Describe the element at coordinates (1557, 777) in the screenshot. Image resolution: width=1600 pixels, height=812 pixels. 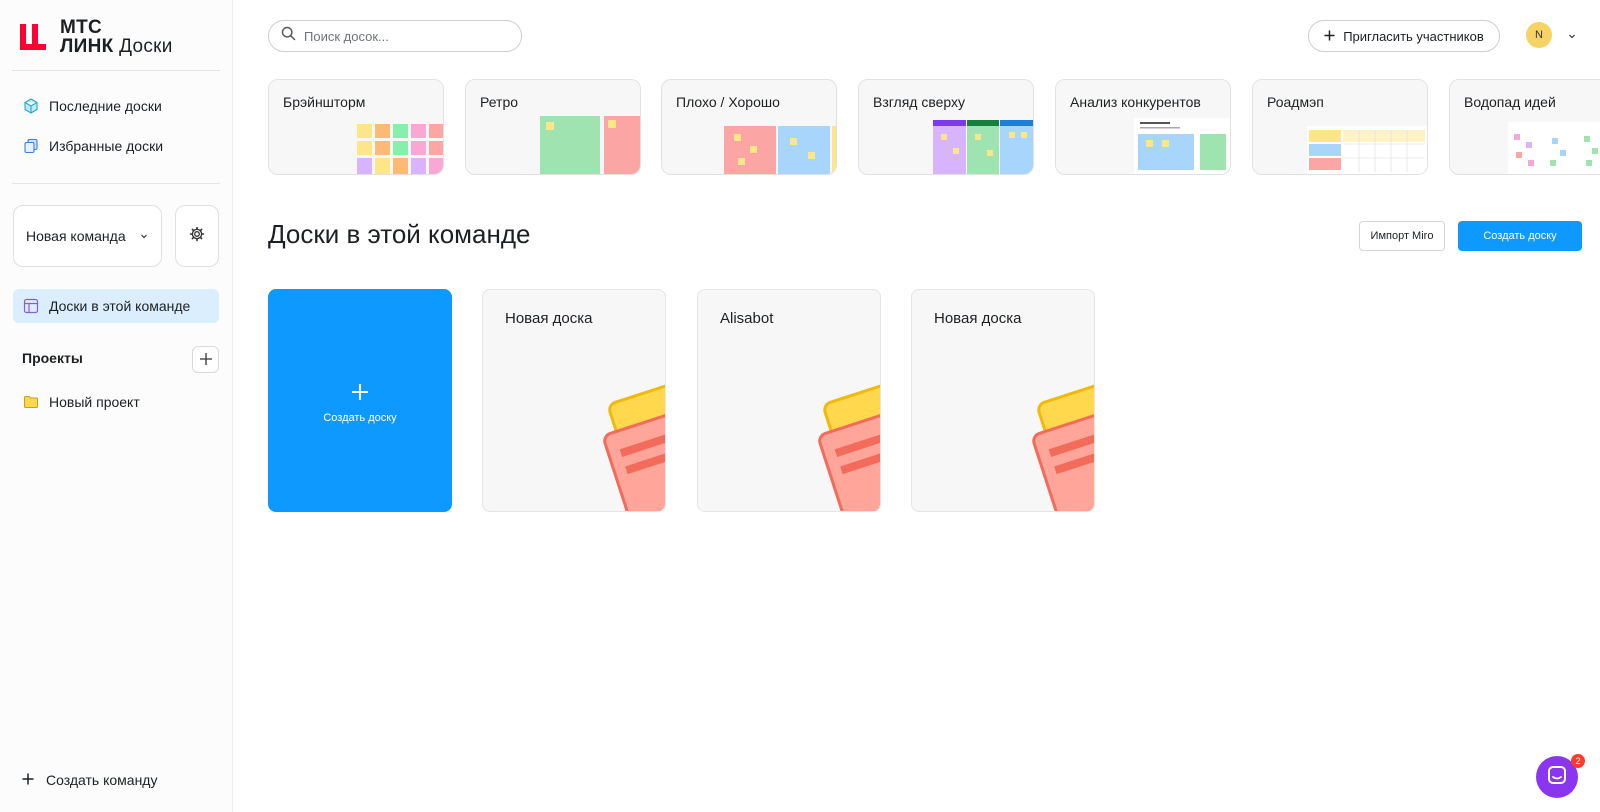
I see `chat-icon` at that location.